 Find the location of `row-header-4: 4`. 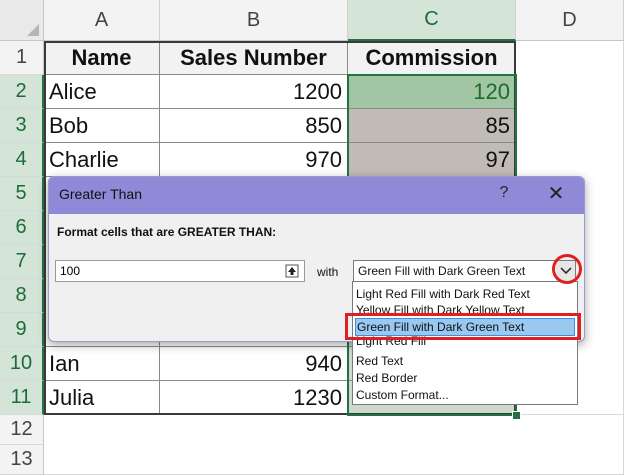

row-header-4: 4 is located at coordinates (22, 160).